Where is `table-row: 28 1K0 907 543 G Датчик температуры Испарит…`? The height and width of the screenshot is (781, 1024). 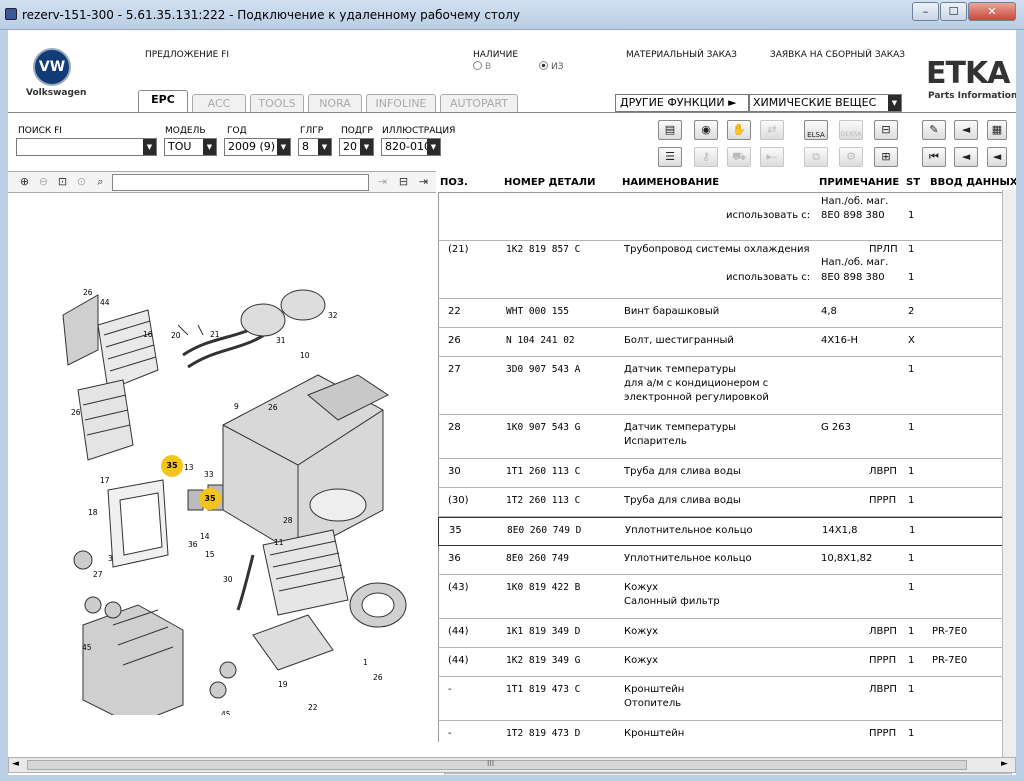
table-row: 28 1K0 907 543 G Датчик температуры Испарит… is located at coordinates (727, 437).